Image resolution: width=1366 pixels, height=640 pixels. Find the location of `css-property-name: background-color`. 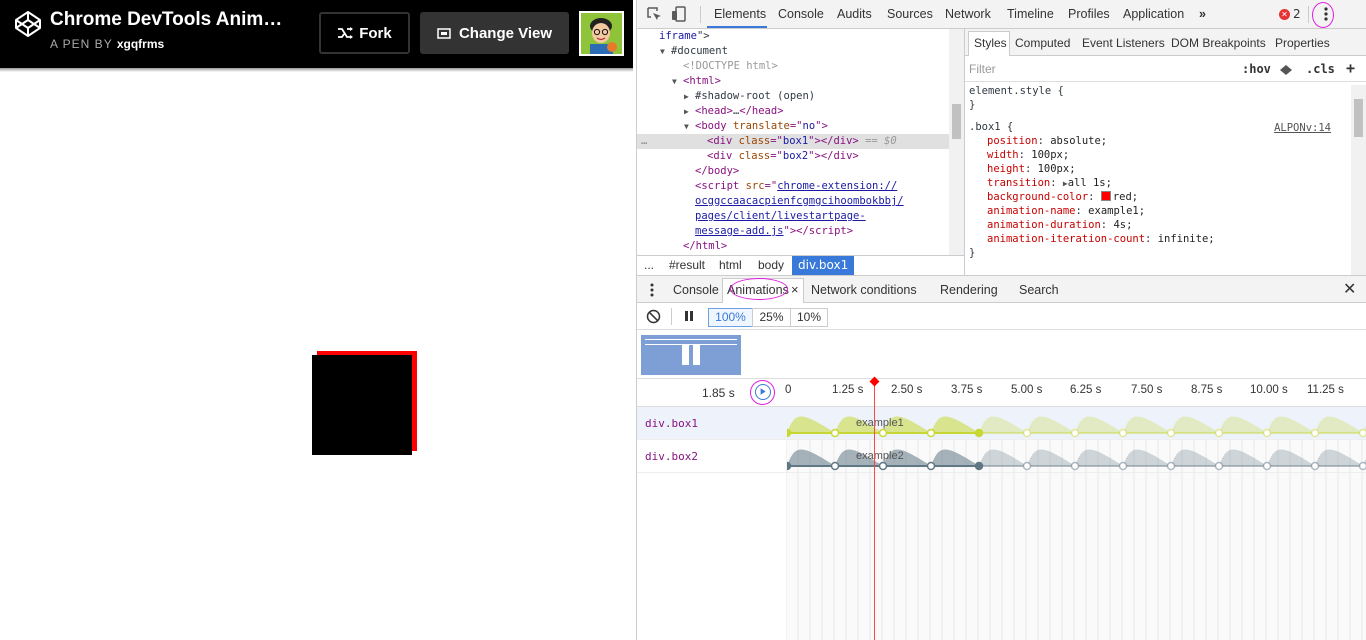

css-property-name: background-color is located at coordinates (1037, 197).